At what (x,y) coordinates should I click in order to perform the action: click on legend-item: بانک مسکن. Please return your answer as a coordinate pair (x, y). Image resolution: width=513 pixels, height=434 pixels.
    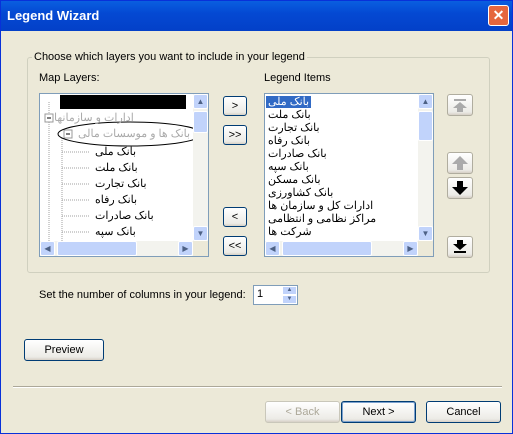
    Looking at the image, I should click on (341, 180).